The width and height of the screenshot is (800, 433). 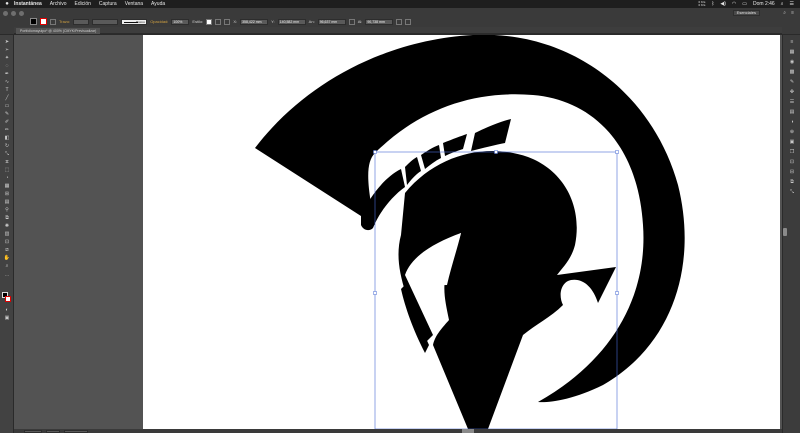 I want to click on paintbrush-tool-icon: ✎, so click(x=7, y=114).